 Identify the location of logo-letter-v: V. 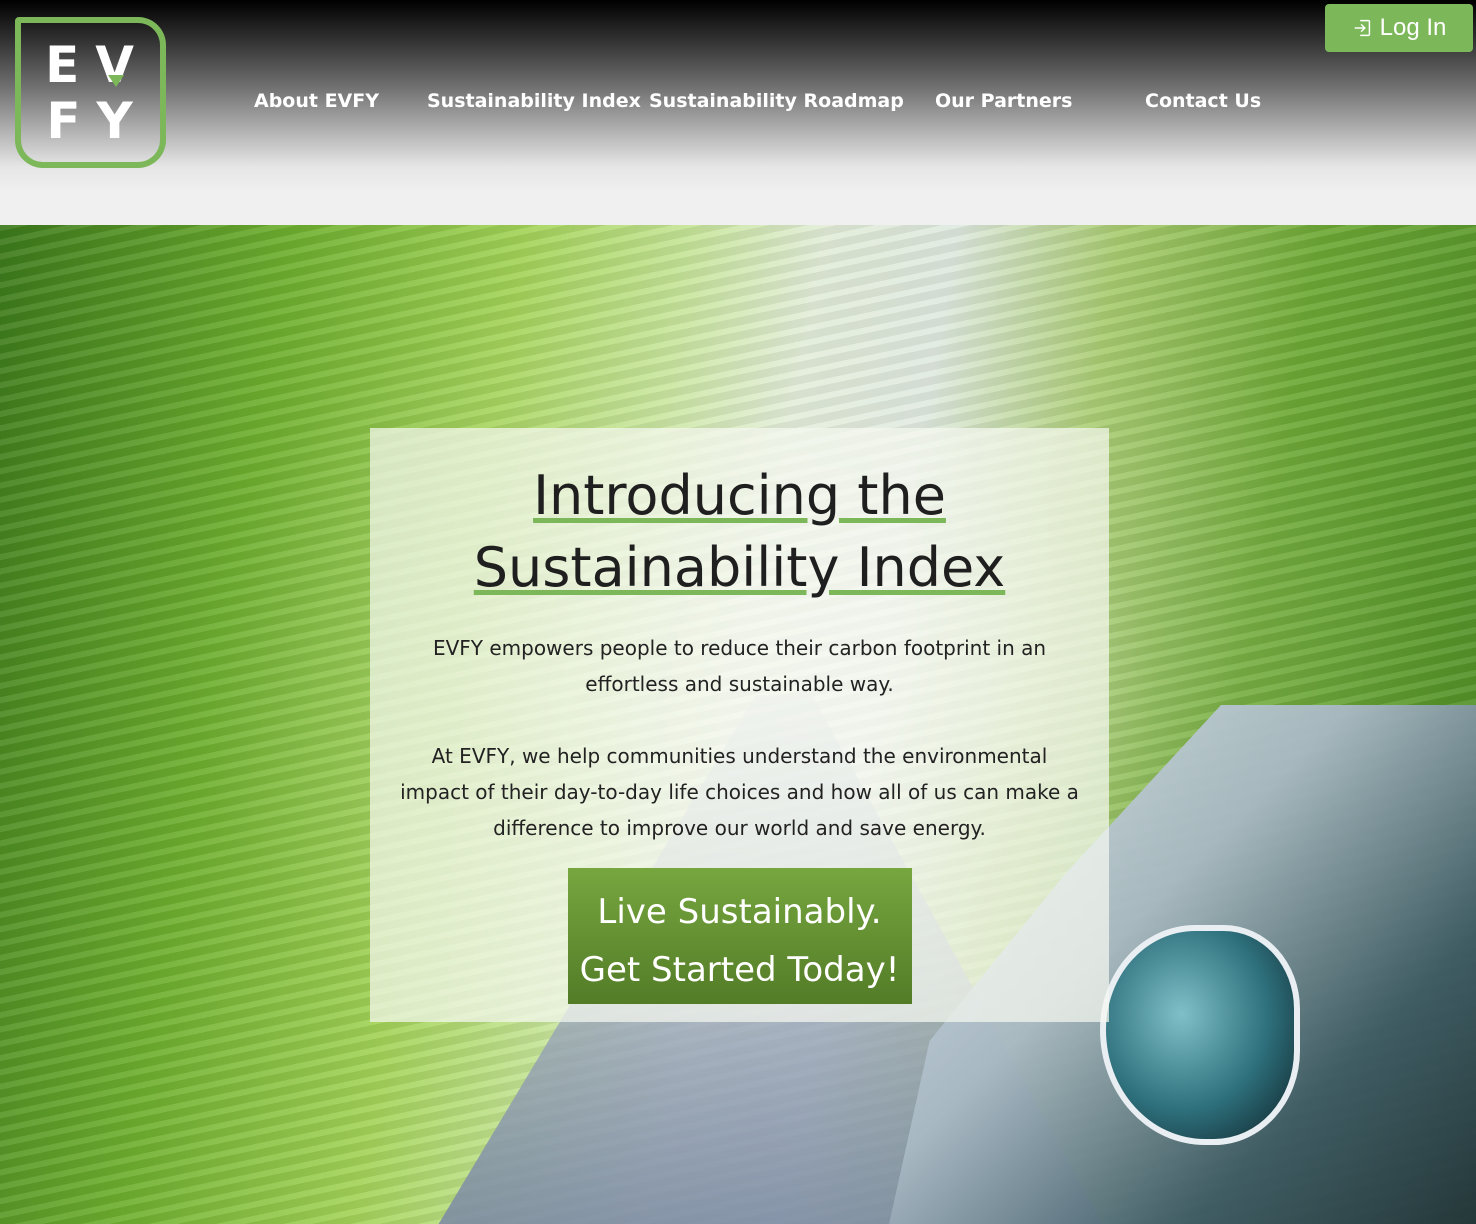
(115, 64).